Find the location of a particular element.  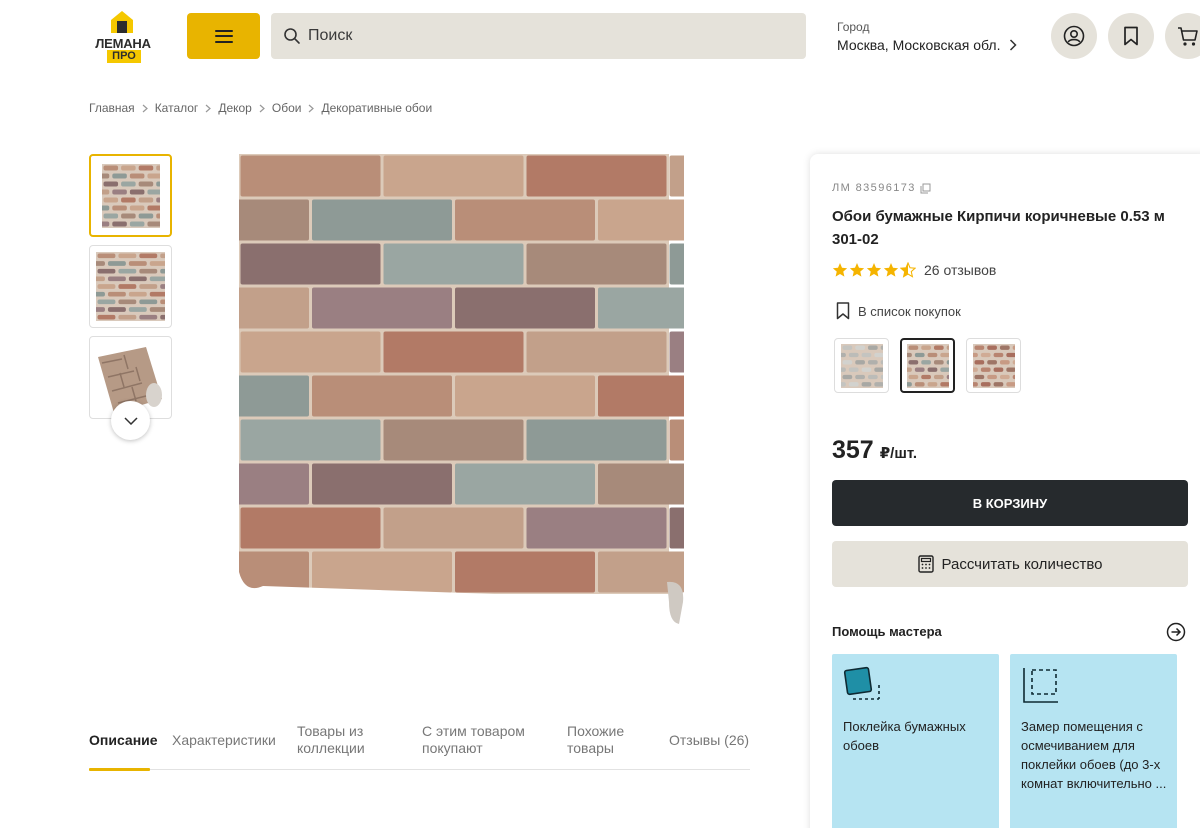

cart-icon is located at coordinates (1188, 36).